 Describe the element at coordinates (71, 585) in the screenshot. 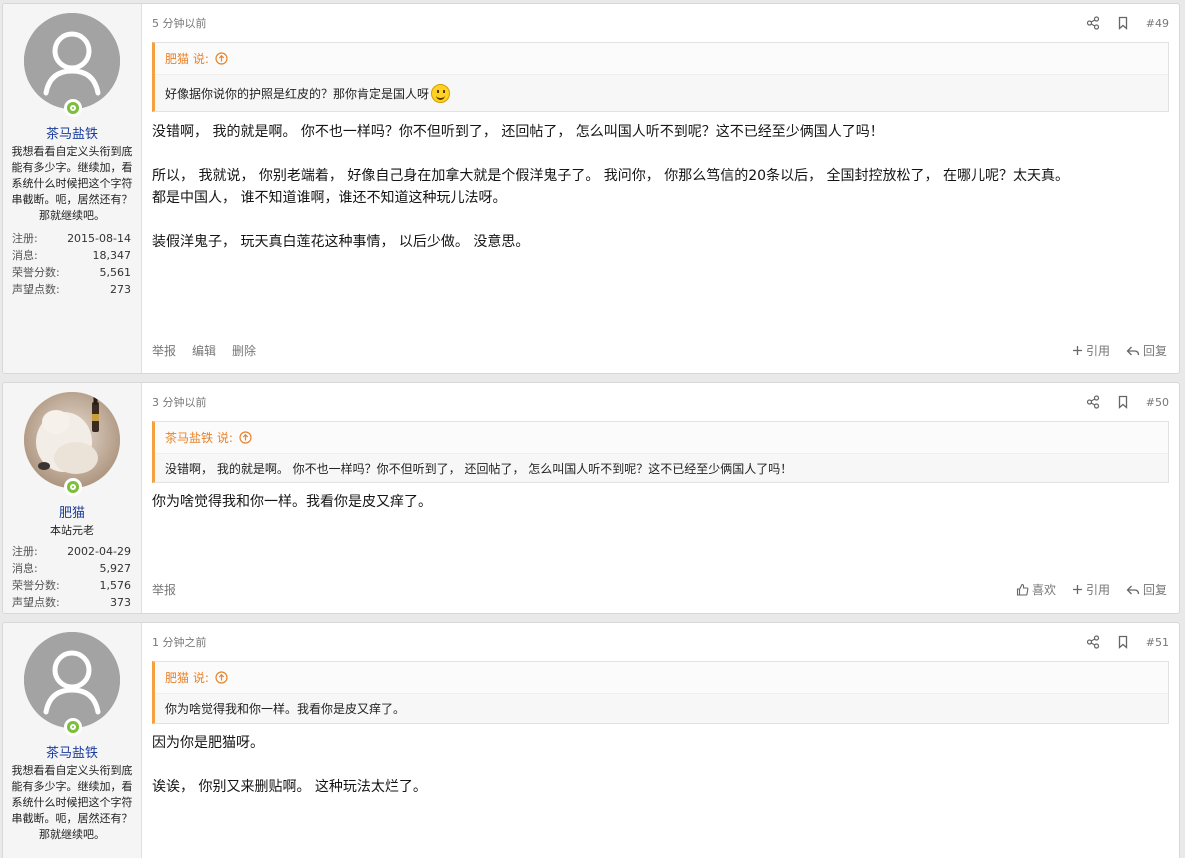

I see `stat-row: 荣誉分数: 1,576` at that location.